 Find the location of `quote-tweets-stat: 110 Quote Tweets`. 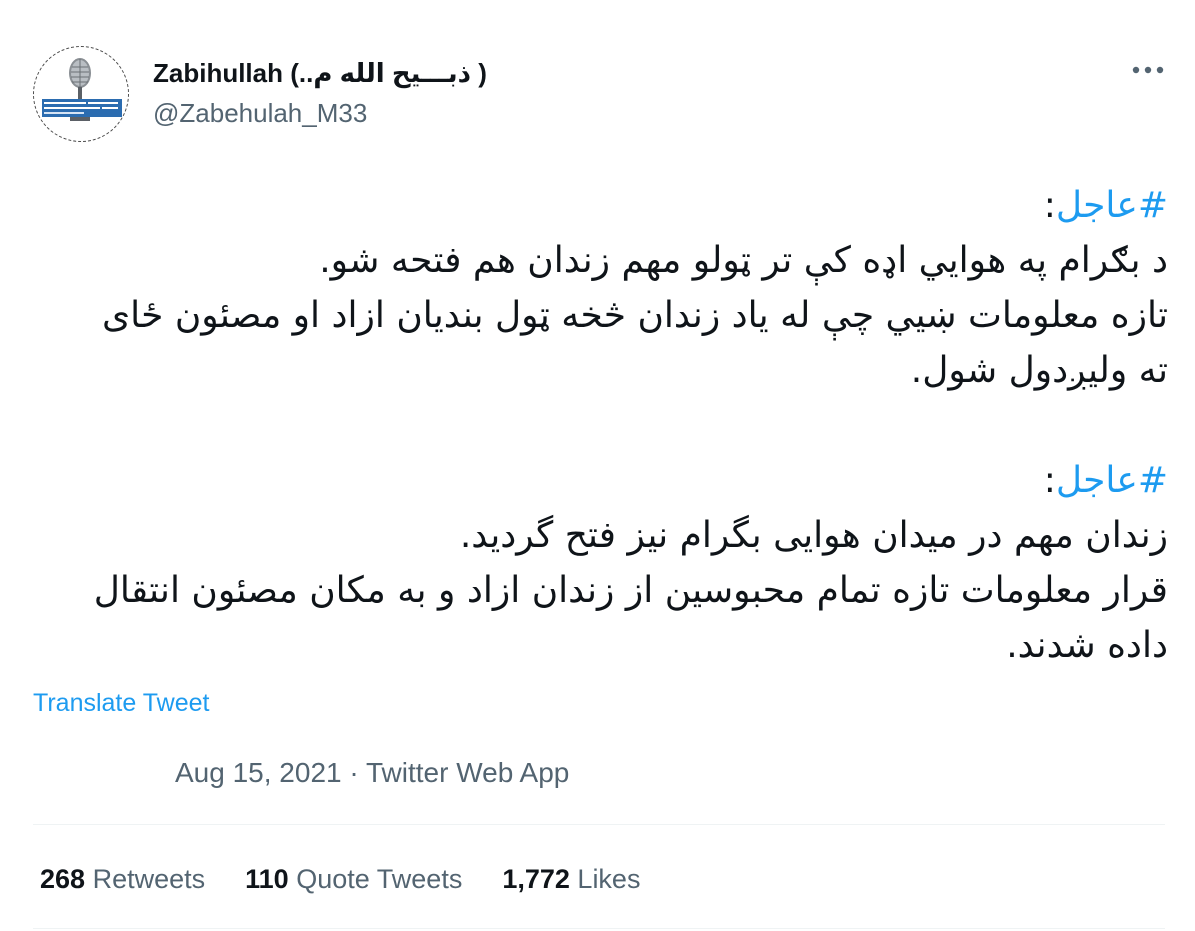

quote-tweets-stat: 110 Quote Tweets is located at coordinates (353, 879).